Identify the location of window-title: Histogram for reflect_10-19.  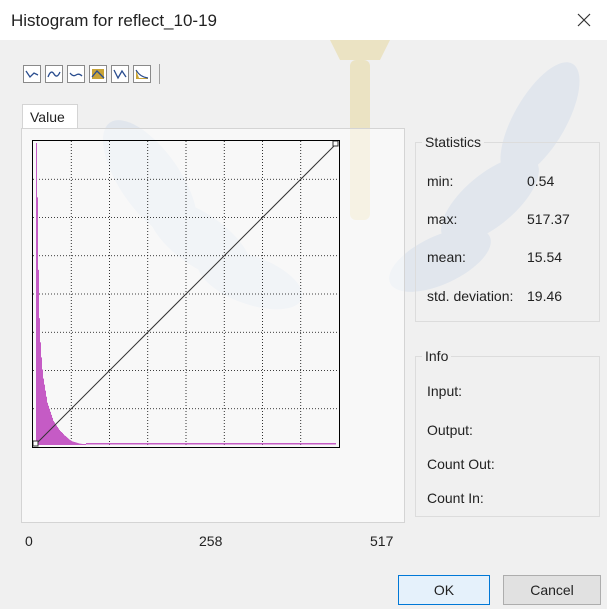
(114, 20).